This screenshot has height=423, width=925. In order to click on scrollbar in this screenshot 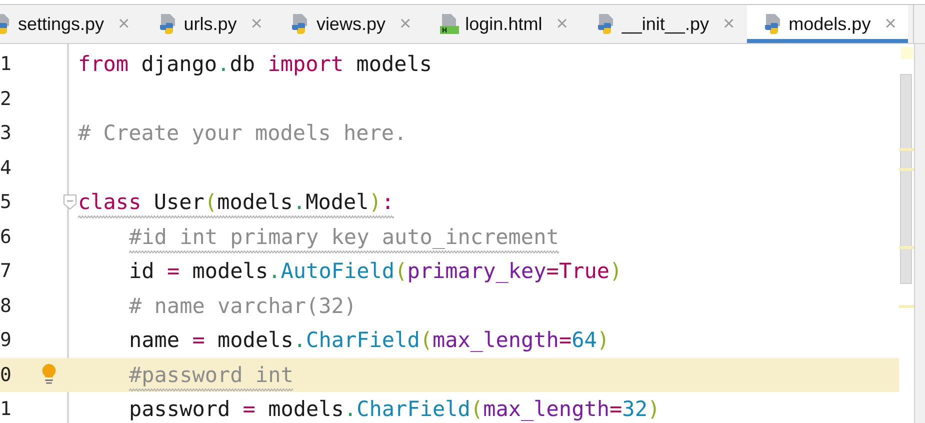, I will do `click(906, 179)`.